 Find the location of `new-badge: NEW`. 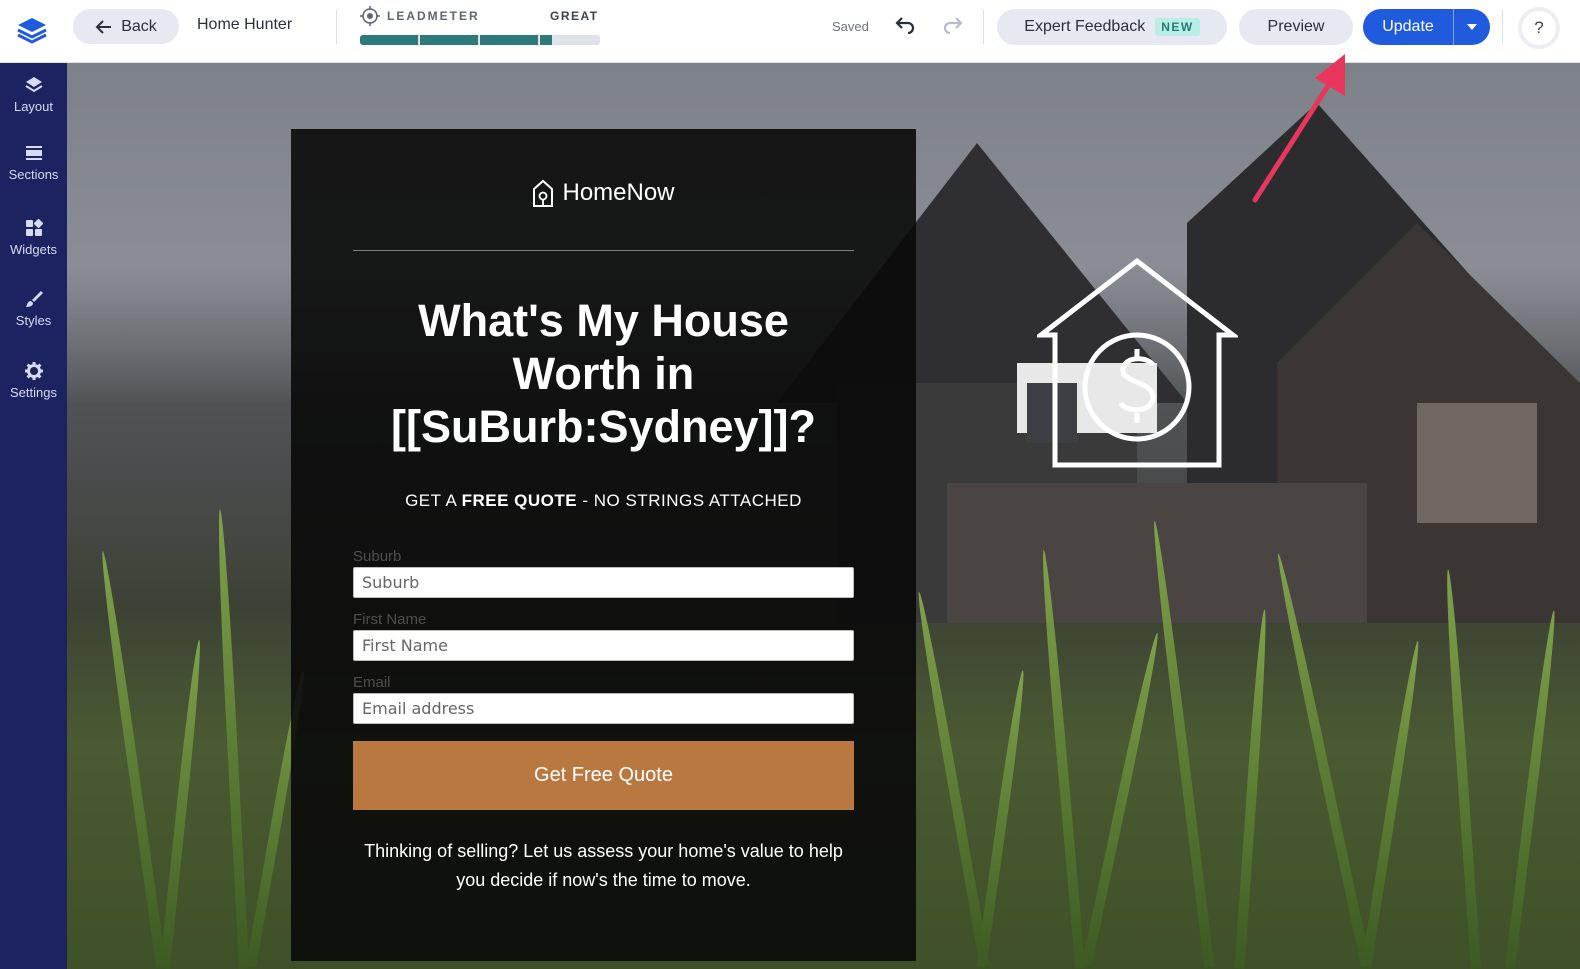

new-badge: NEW is located at coordinates (1177, 27).